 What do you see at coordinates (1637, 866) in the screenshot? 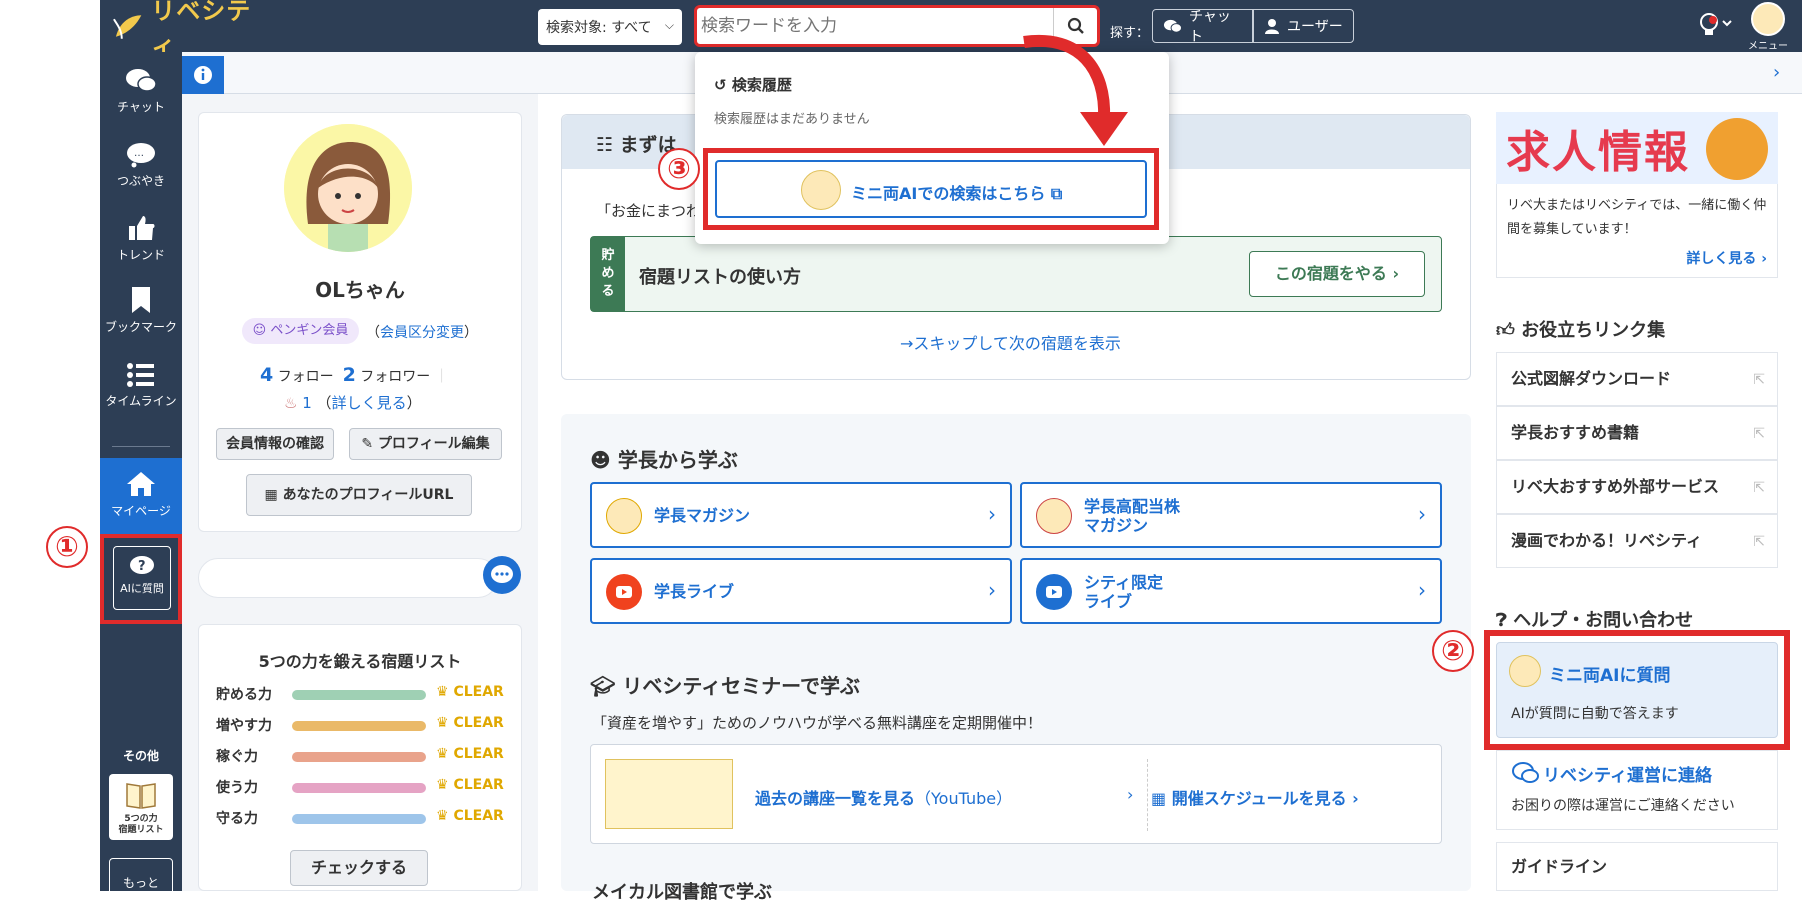
I see `guideline-link: ガイドライン` at bounding box center [1637, 866].